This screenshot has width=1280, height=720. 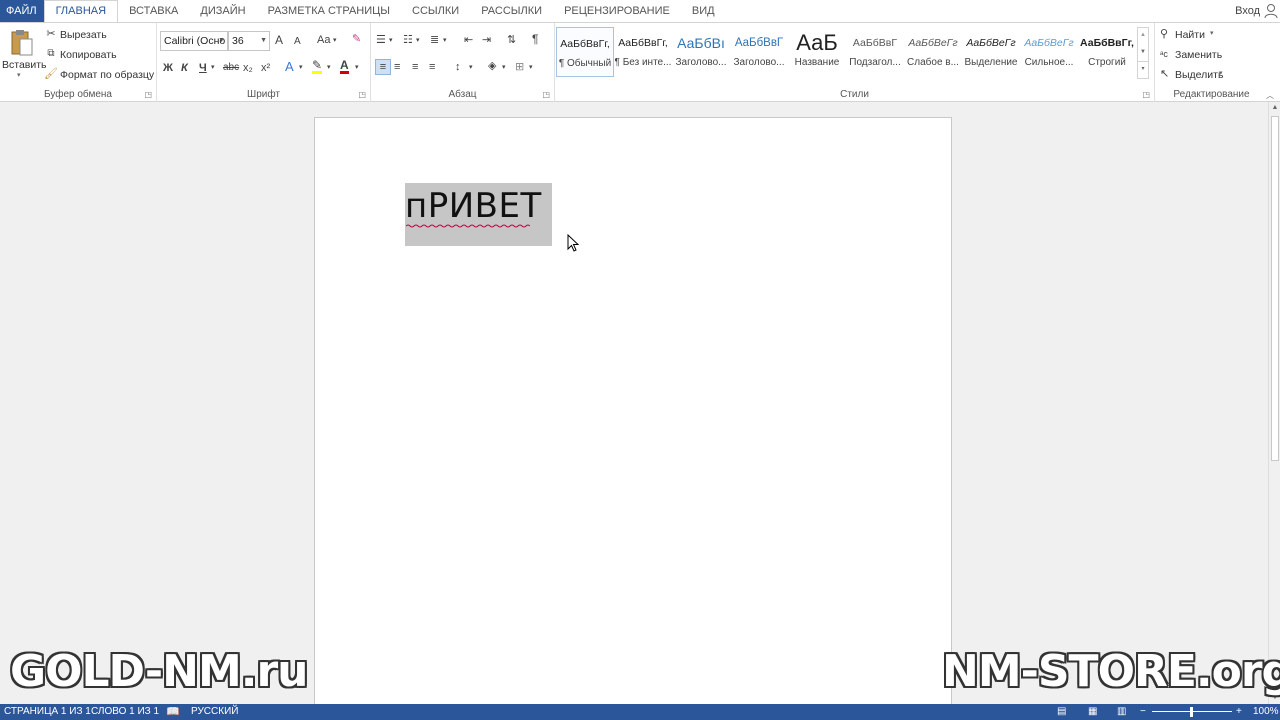 What do you see at coordinates (88, 55) in the screenshot?
I see `copy-button: Копировать` at bounding box center [88, 55].